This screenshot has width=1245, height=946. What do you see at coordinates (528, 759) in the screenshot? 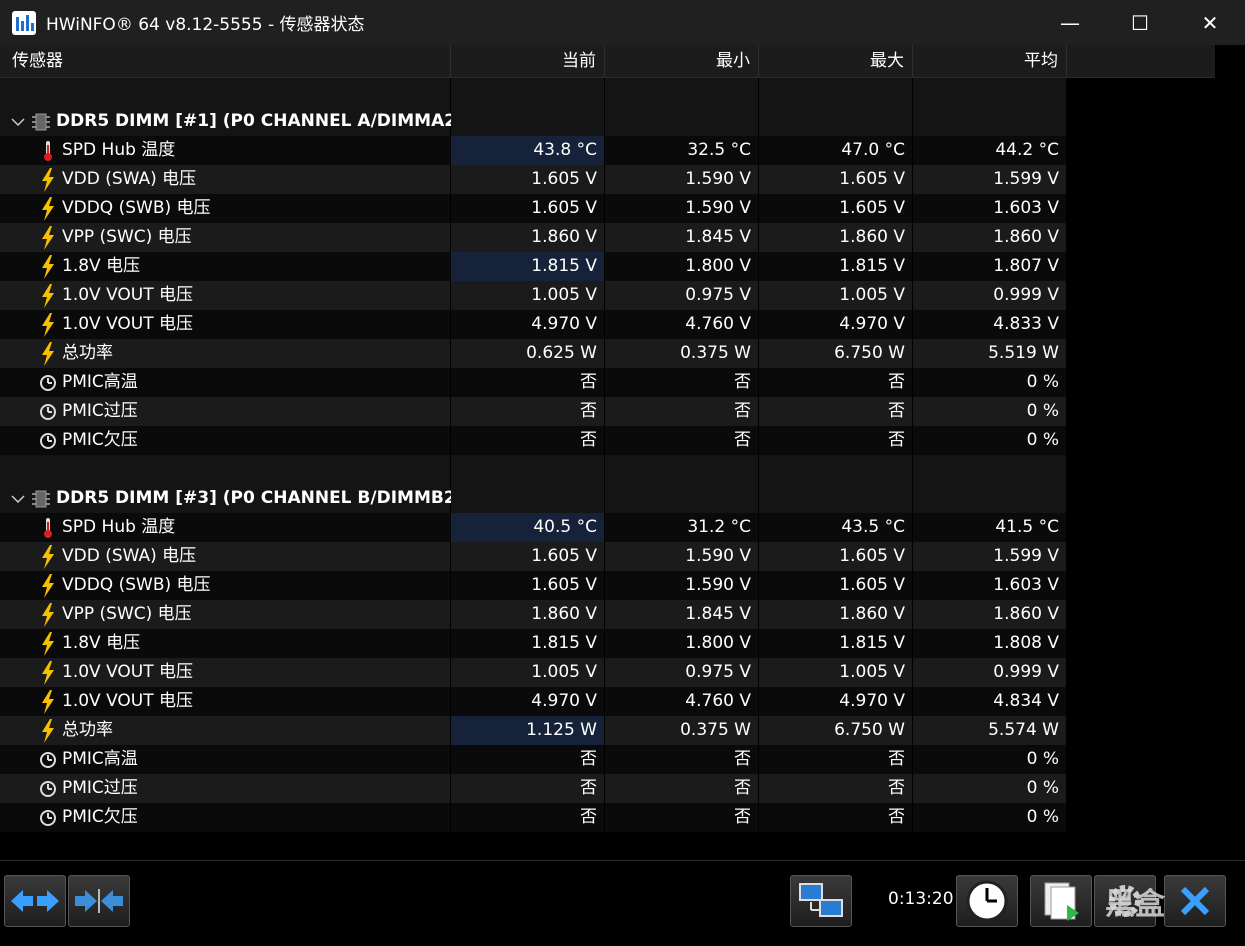
I see `current-value: 否` at bounding box center [528, 759].